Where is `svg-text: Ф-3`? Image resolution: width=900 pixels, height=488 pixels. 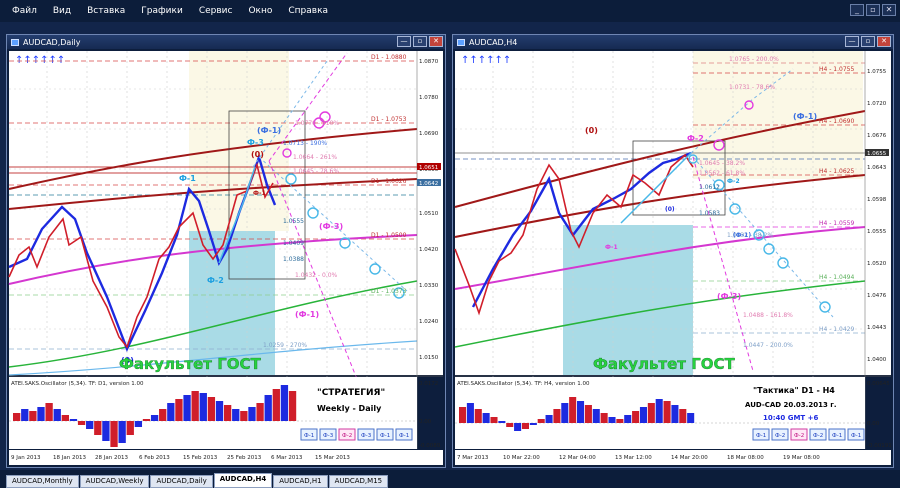 svg-text: Ф-3 is located at coordinates (328, 436).